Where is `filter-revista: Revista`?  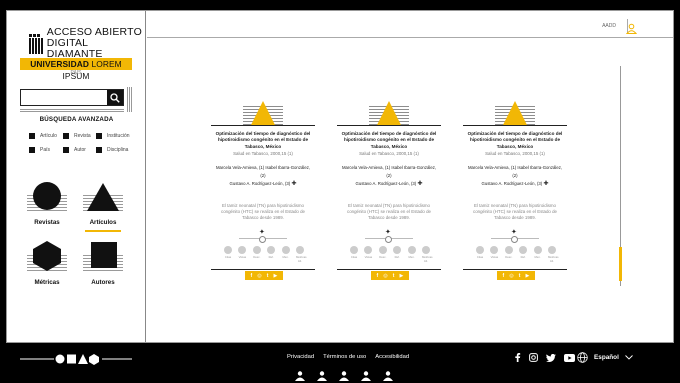
filter-revista: Revista is located at coordinates (77, 136).